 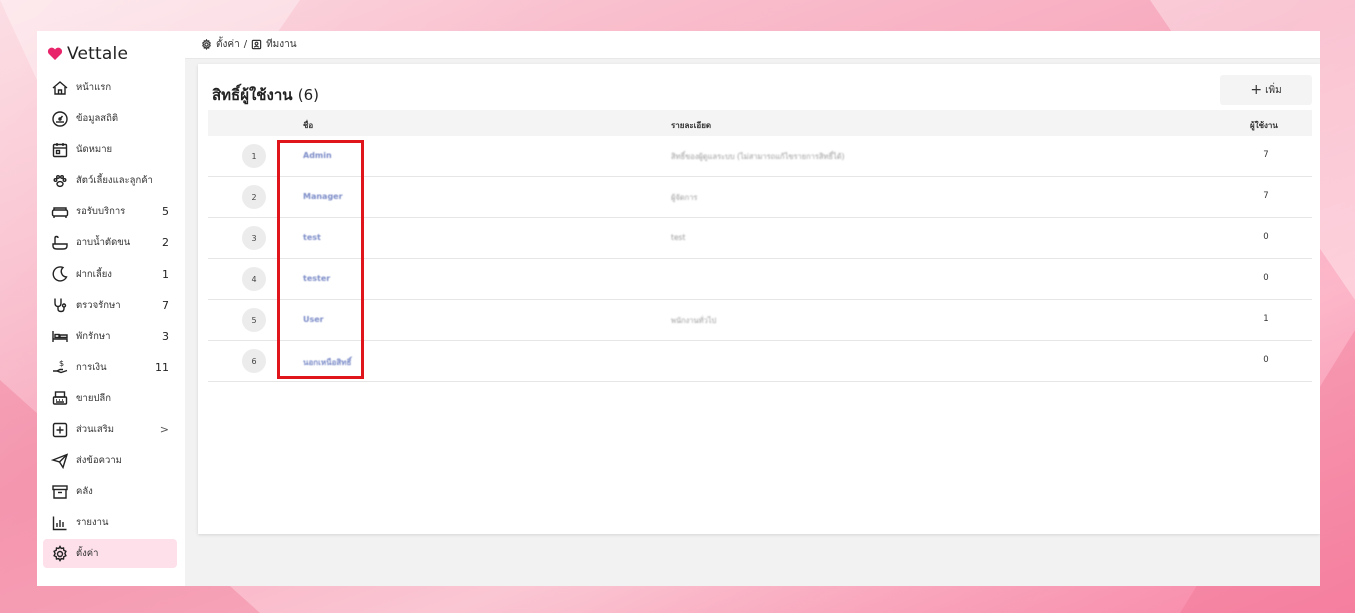 I want to click on sidebar-item-calendar: นัดหมาย, so click(x=110, y=149).